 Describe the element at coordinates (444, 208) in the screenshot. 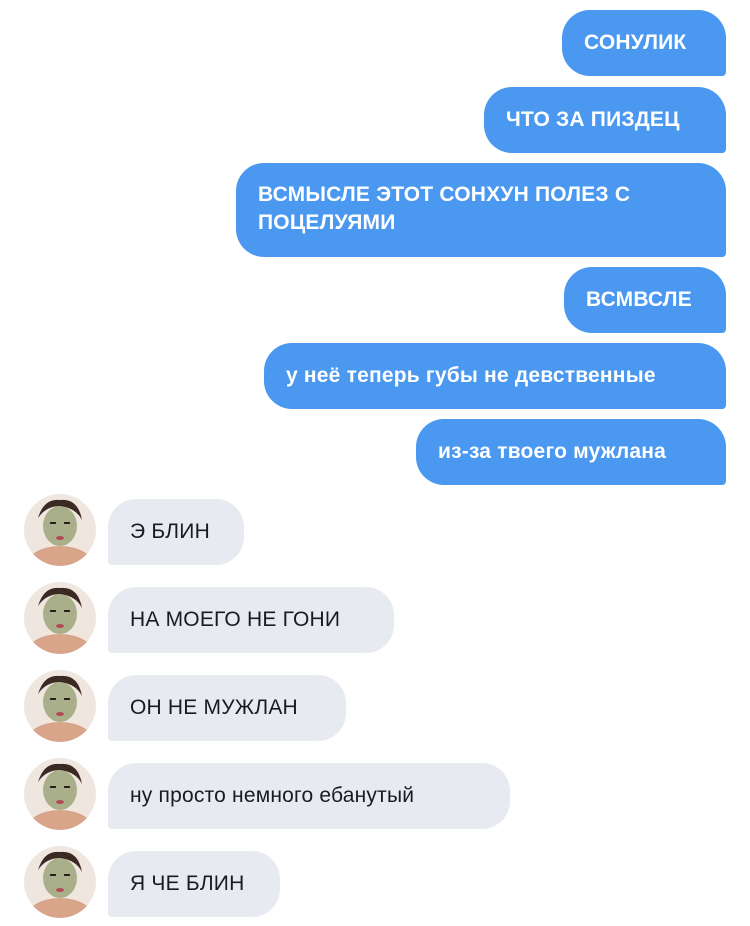

I see `message-text: ВСМЫСЛЕ ЭТОТ СОНХУН ПОЛЕЗ С ПОЦЕЛУЯМИ` at that location.